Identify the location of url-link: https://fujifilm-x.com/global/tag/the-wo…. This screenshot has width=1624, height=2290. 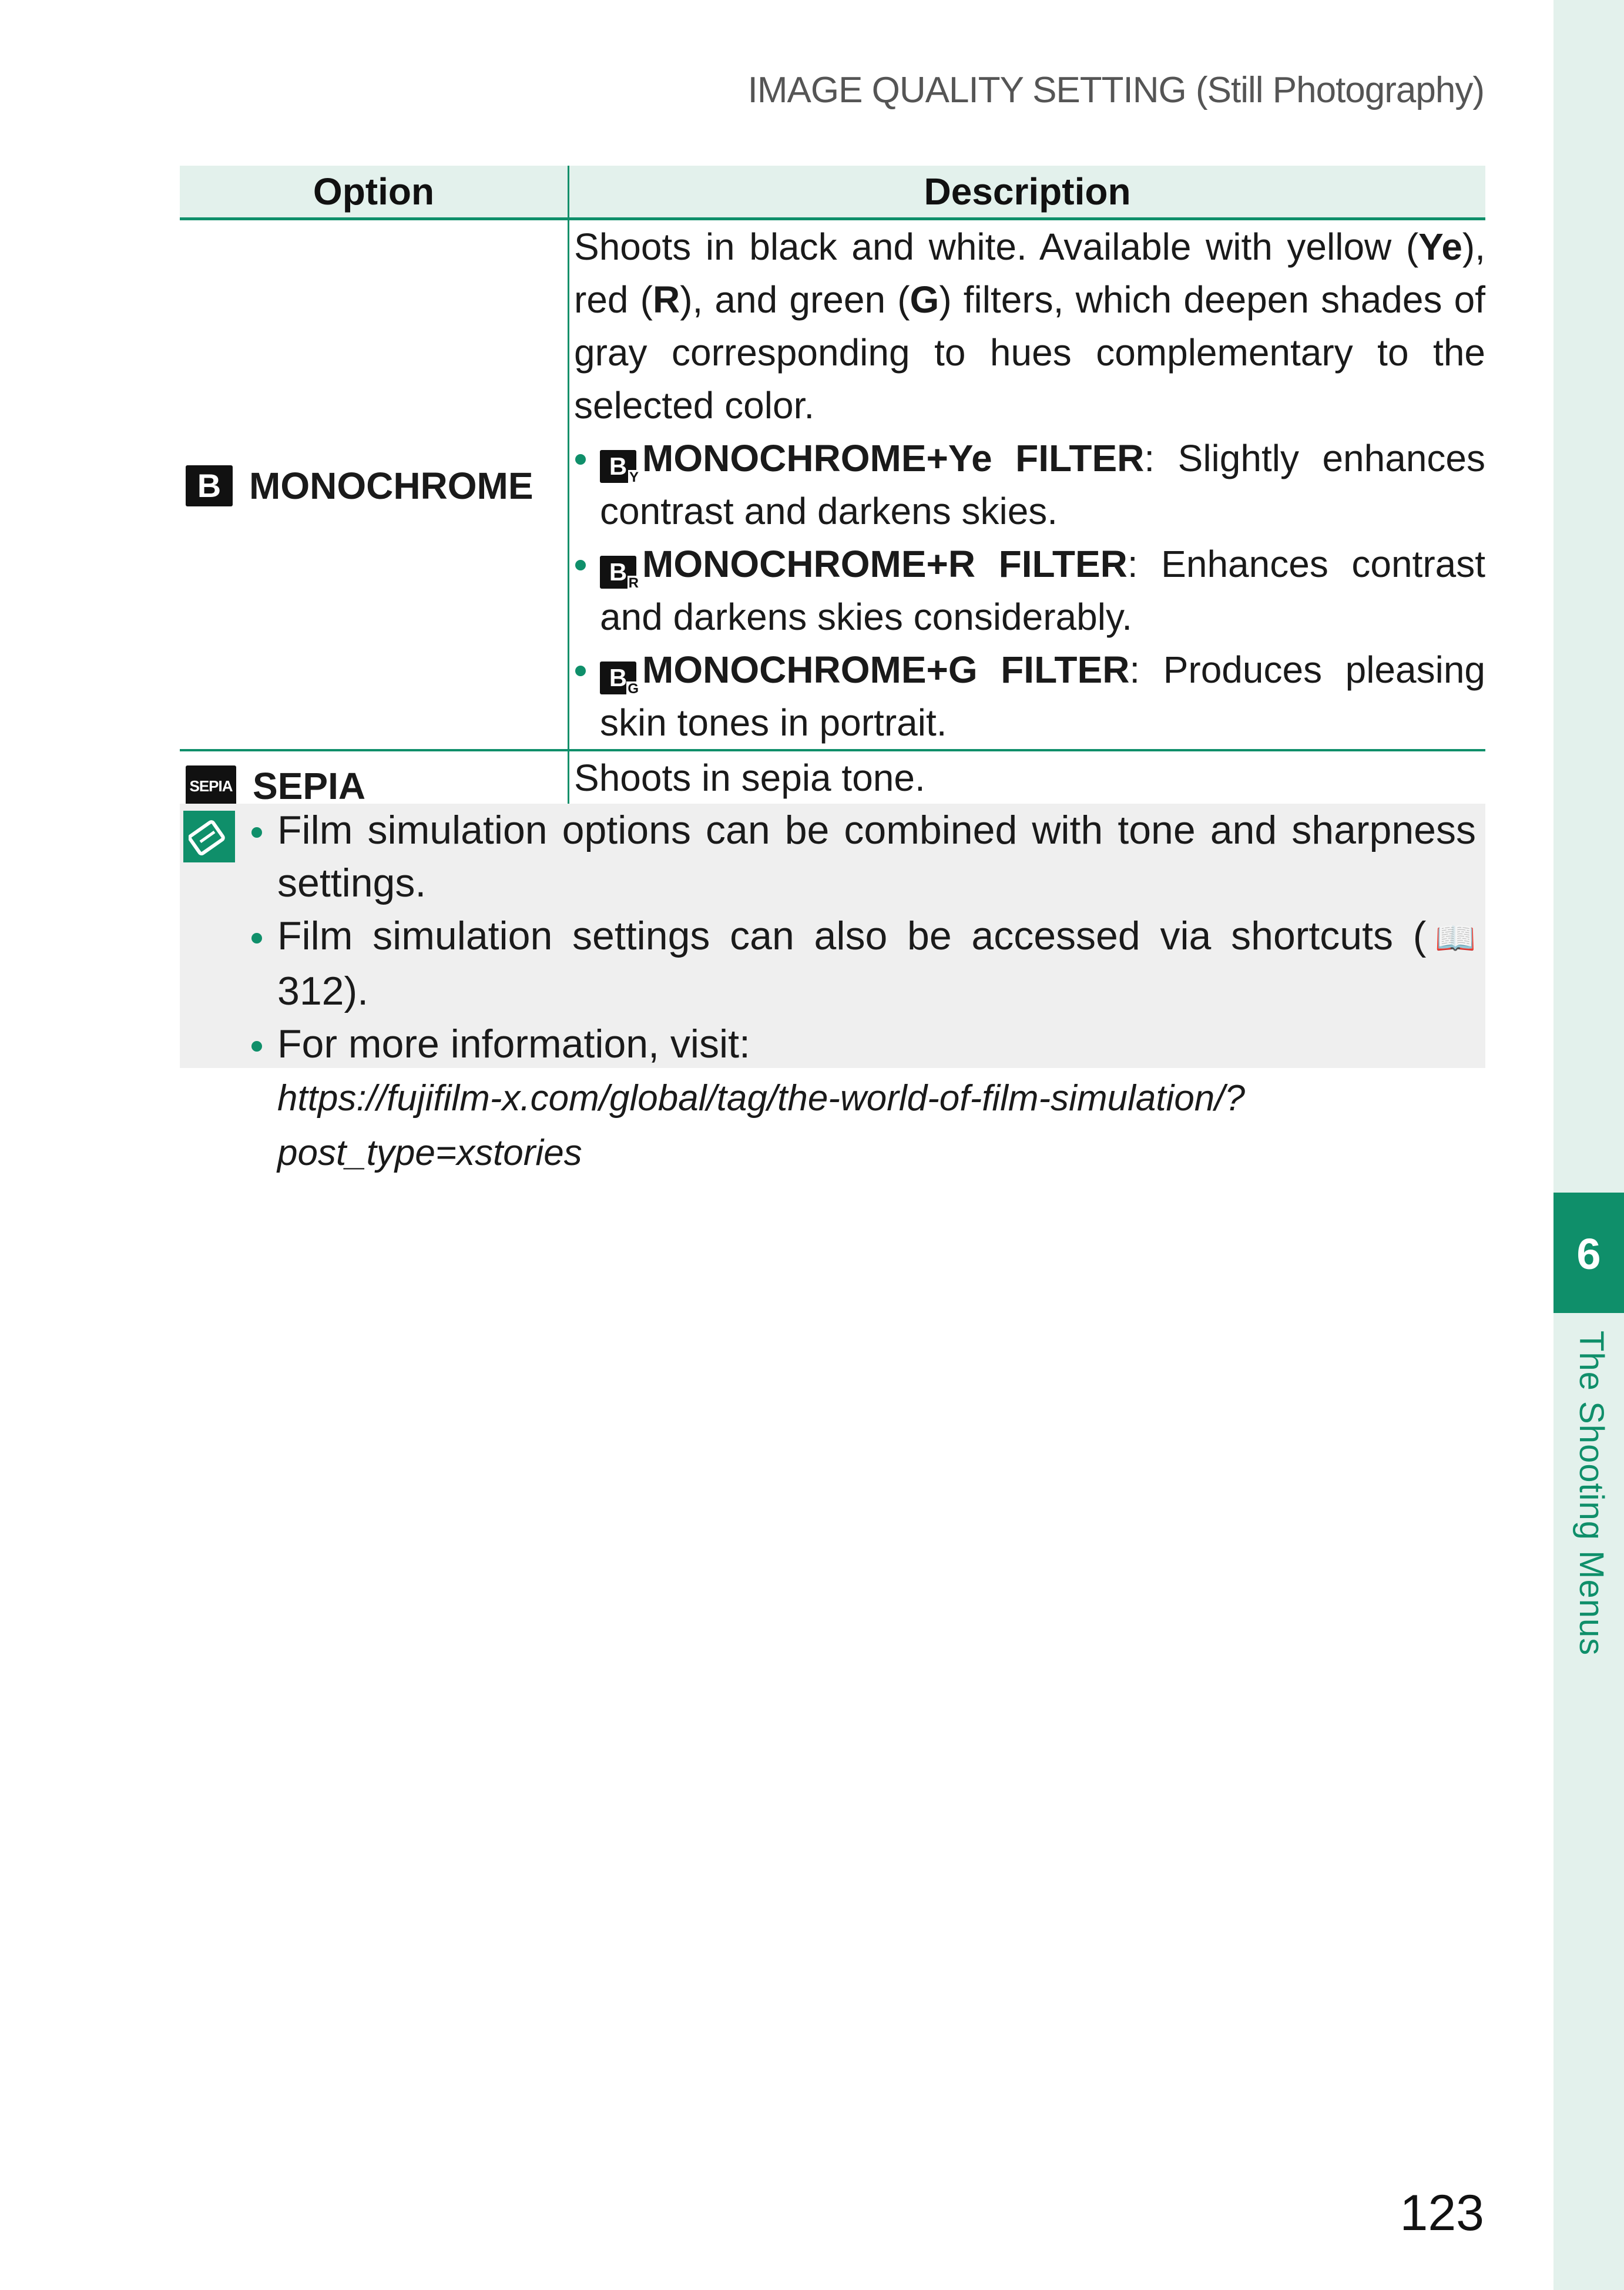
(761, 1125).